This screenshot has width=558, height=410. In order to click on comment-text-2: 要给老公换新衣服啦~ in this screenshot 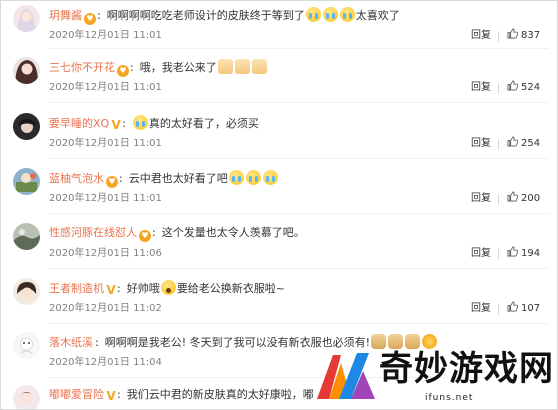, I will do `click(230, 288)`.